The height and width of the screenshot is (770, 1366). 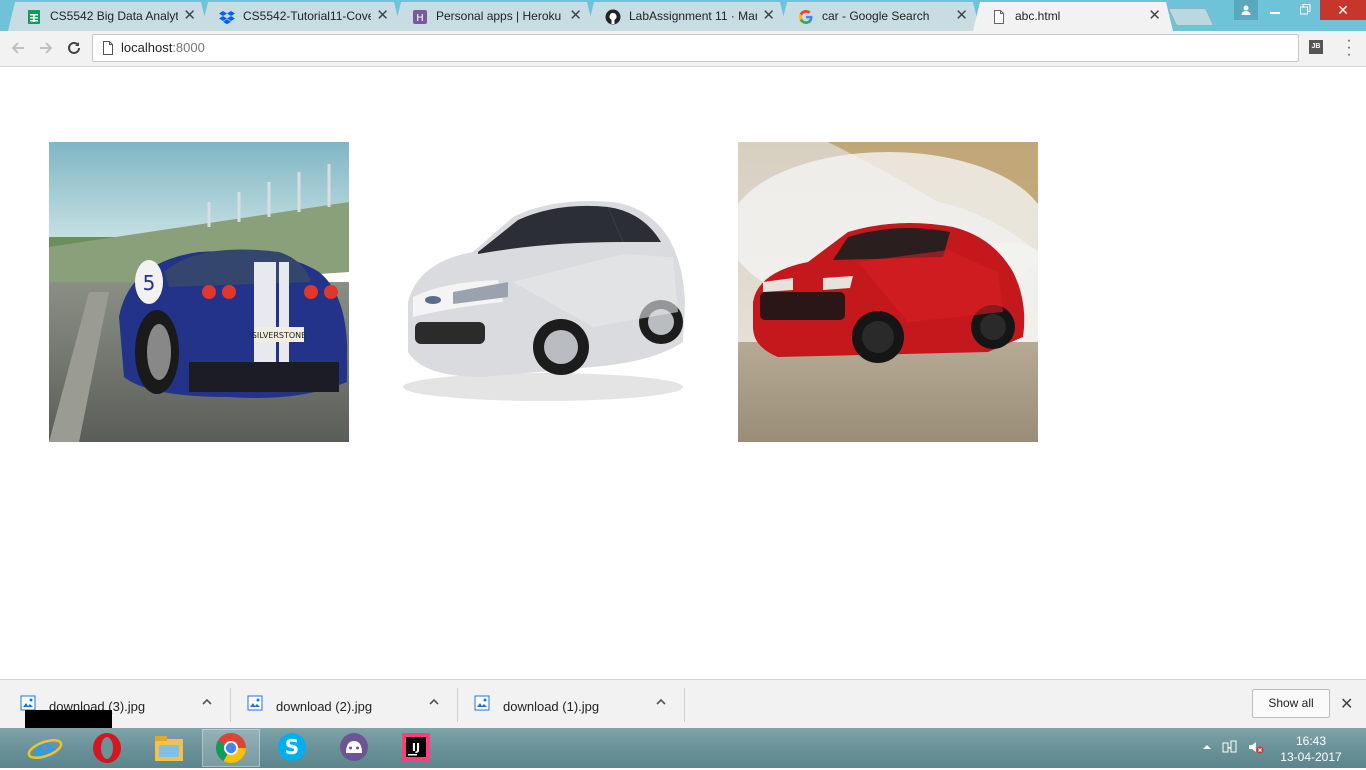 I want to click on svg-text: IJ, so click(x=416, y=747).